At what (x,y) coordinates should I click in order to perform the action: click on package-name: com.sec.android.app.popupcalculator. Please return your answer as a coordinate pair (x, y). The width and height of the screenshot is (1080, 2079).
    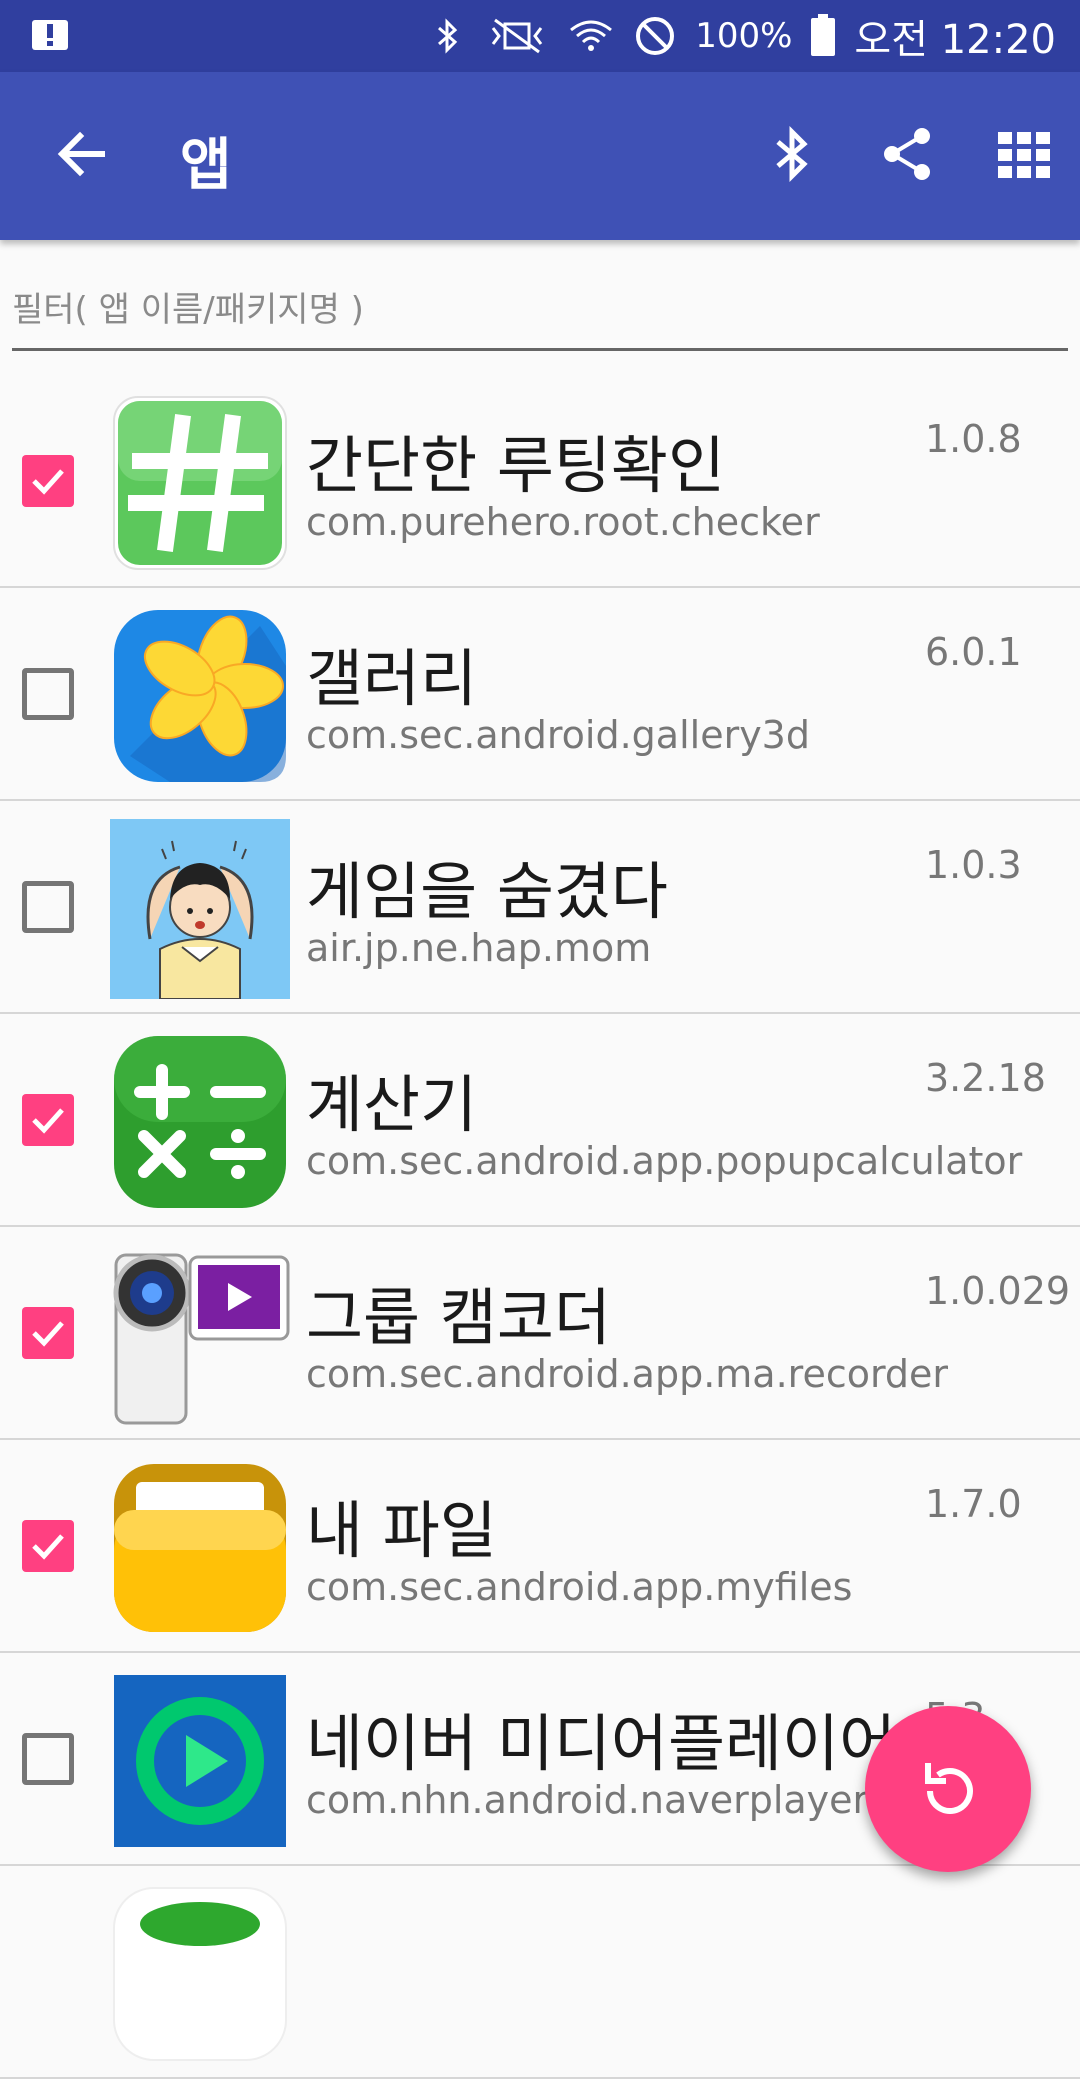
    Looking at the image, I should click on (664, 1161).